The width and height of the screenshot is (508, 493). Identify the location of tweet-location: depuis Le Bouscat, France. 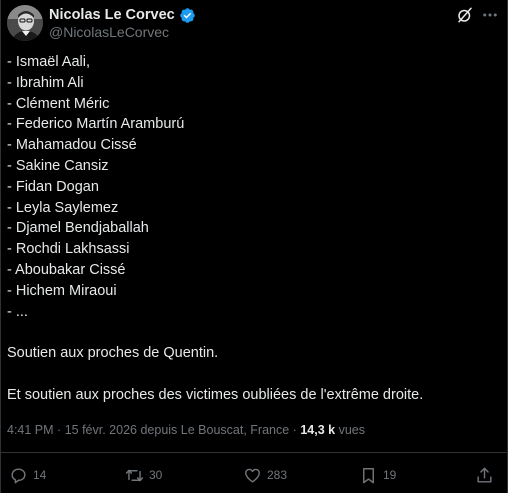
(215, 430).